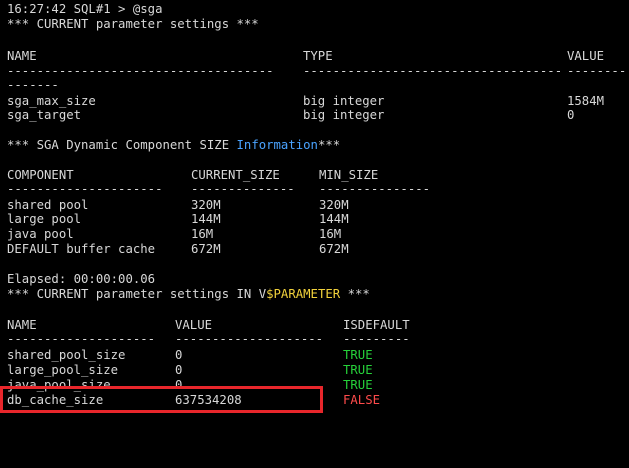 Image resolution: width=629 pixels, height=468 pixels. What do you see at coordinates (334, 205) in the screenshot?
I see `min-size: 320M` at bounding box center [334, 205].